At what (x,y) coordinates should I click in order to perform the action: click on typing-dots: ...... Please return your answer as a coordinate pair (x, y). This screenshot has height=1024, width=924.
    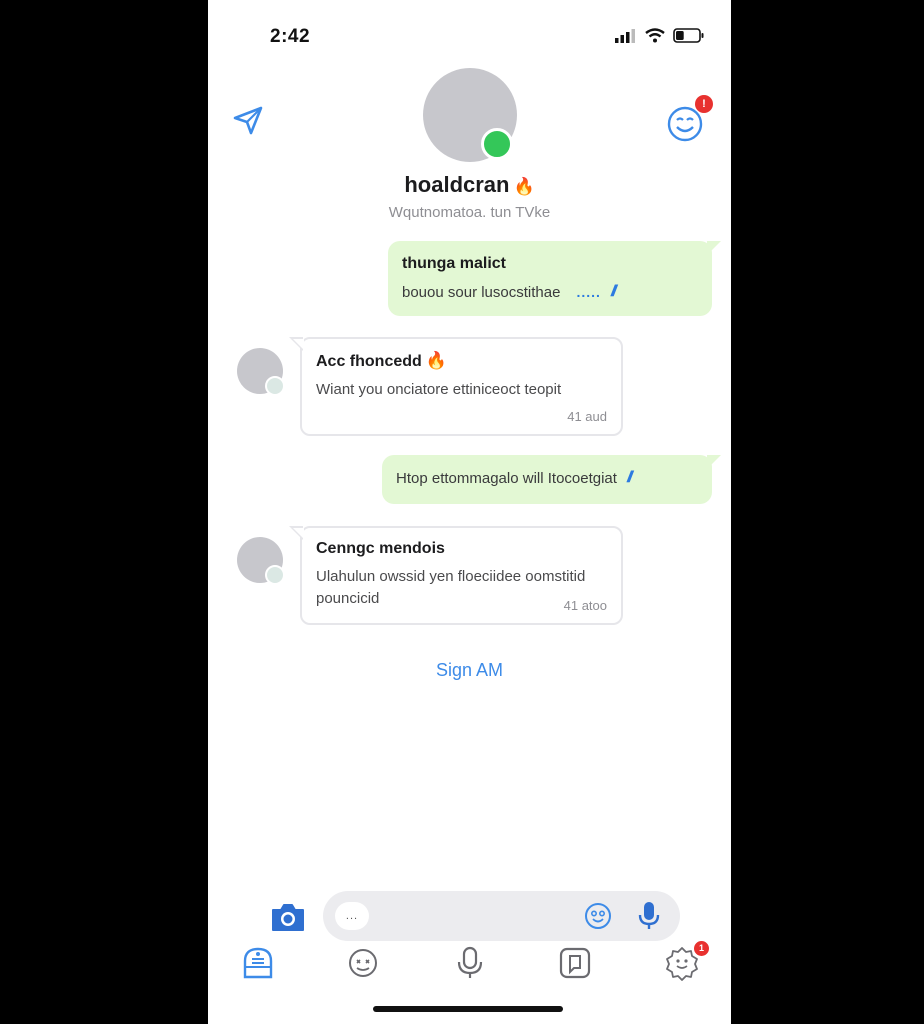
    Looking at the image, I should click on (588, 292).